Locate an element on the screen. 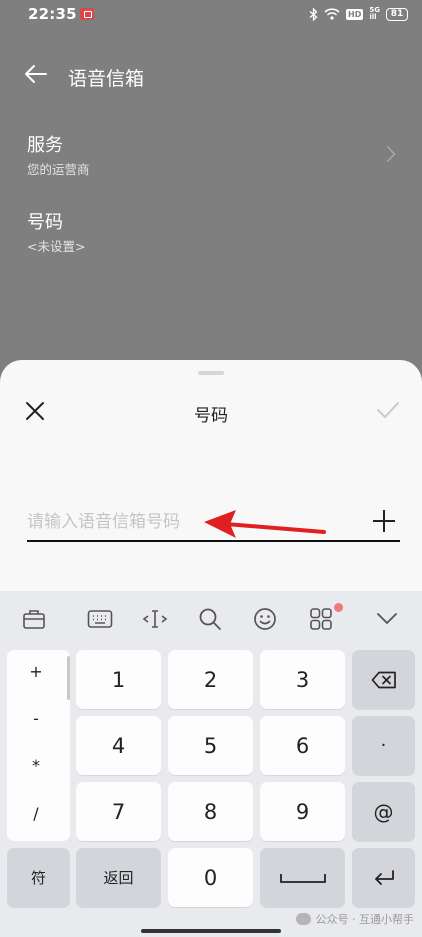 Image resolution: width=422 pixels, height=937 pixels. signal-bars: ill is located at coordinates (373, 17).